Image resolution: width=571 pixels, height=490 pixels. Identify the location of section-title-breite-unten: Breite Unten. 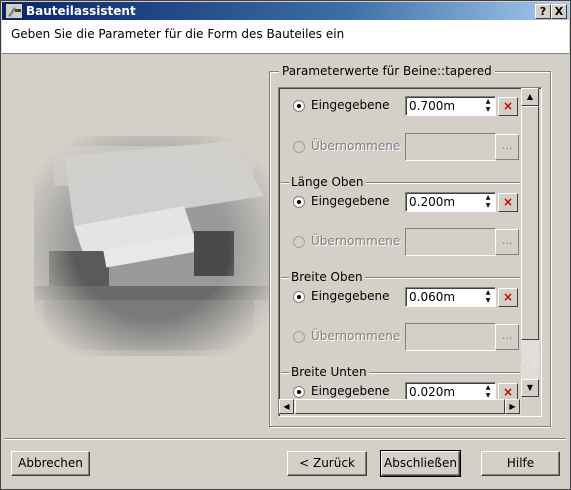
(329, 372).